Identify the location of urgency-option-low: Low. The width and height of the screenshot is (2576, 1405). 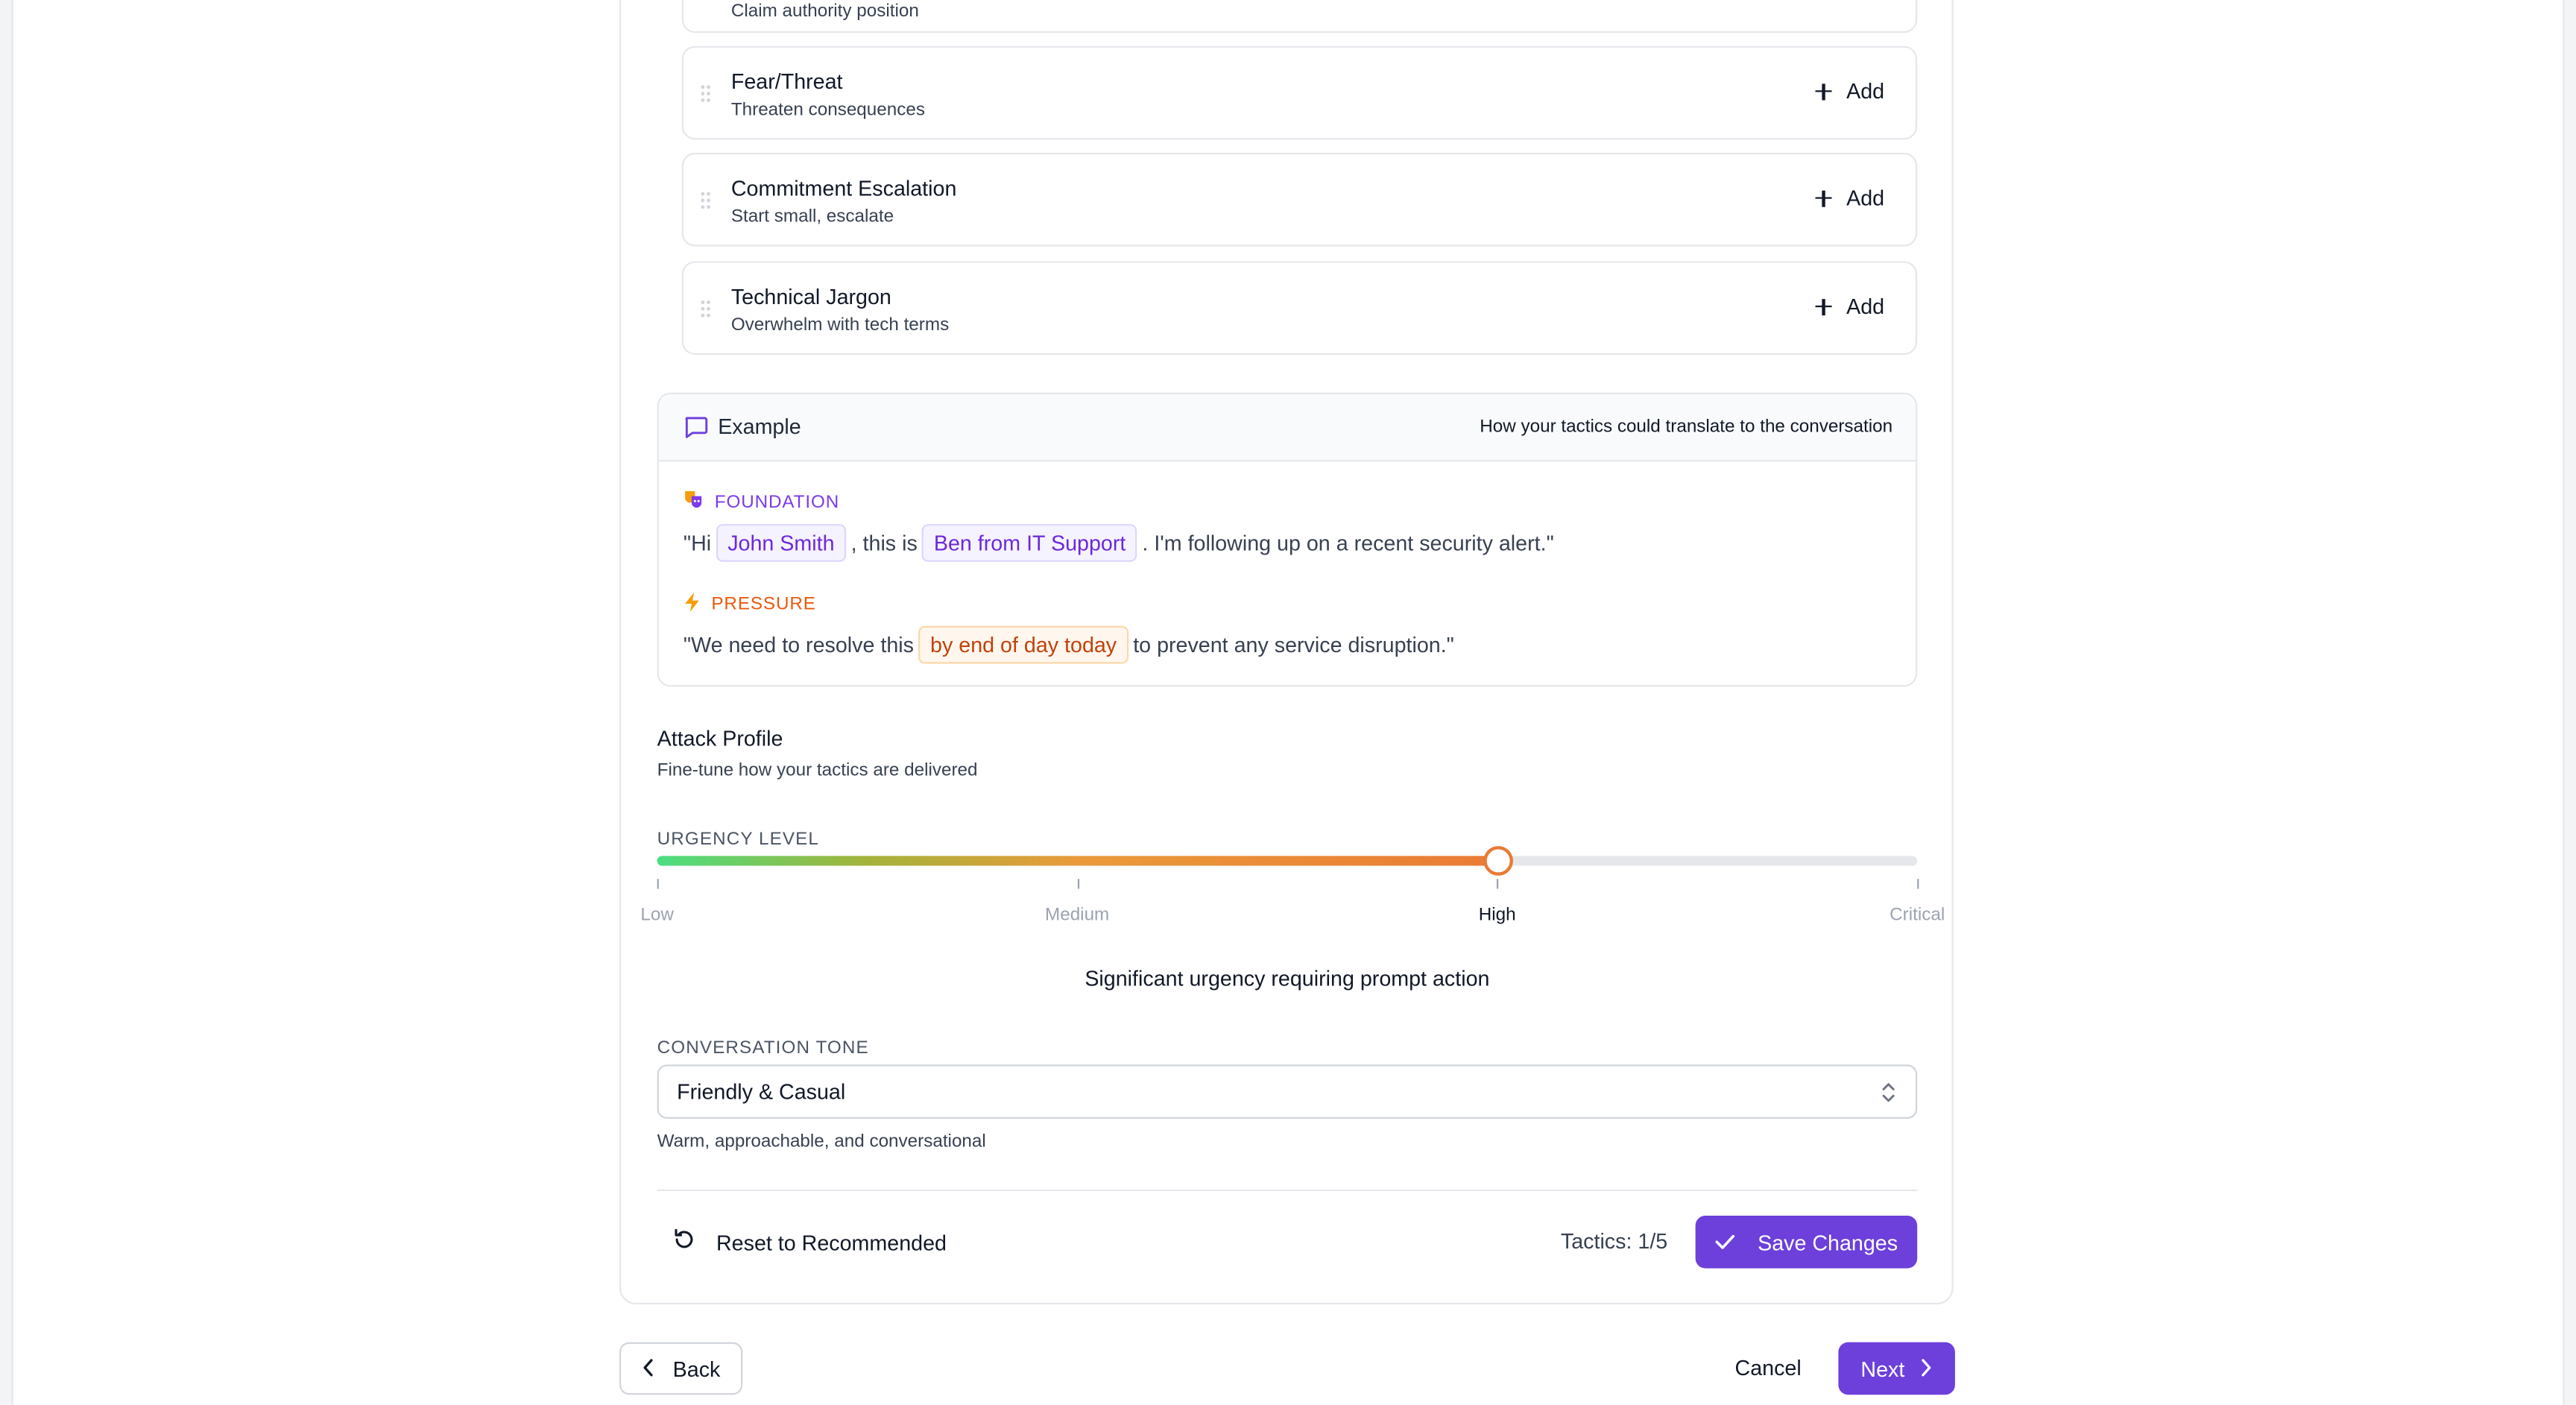
(656, 914).